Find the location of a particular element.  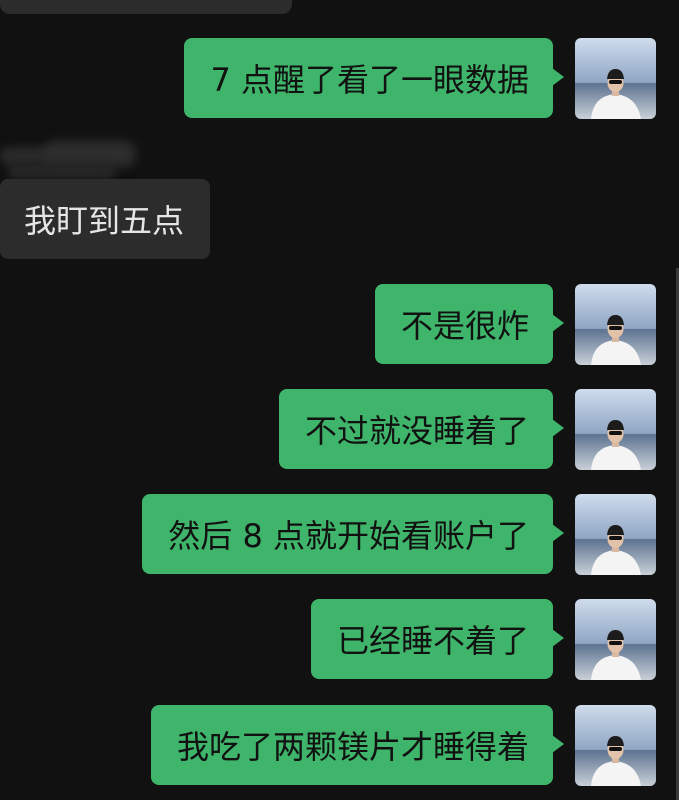

previous-message-bubble is located at coordinates (146, 7).